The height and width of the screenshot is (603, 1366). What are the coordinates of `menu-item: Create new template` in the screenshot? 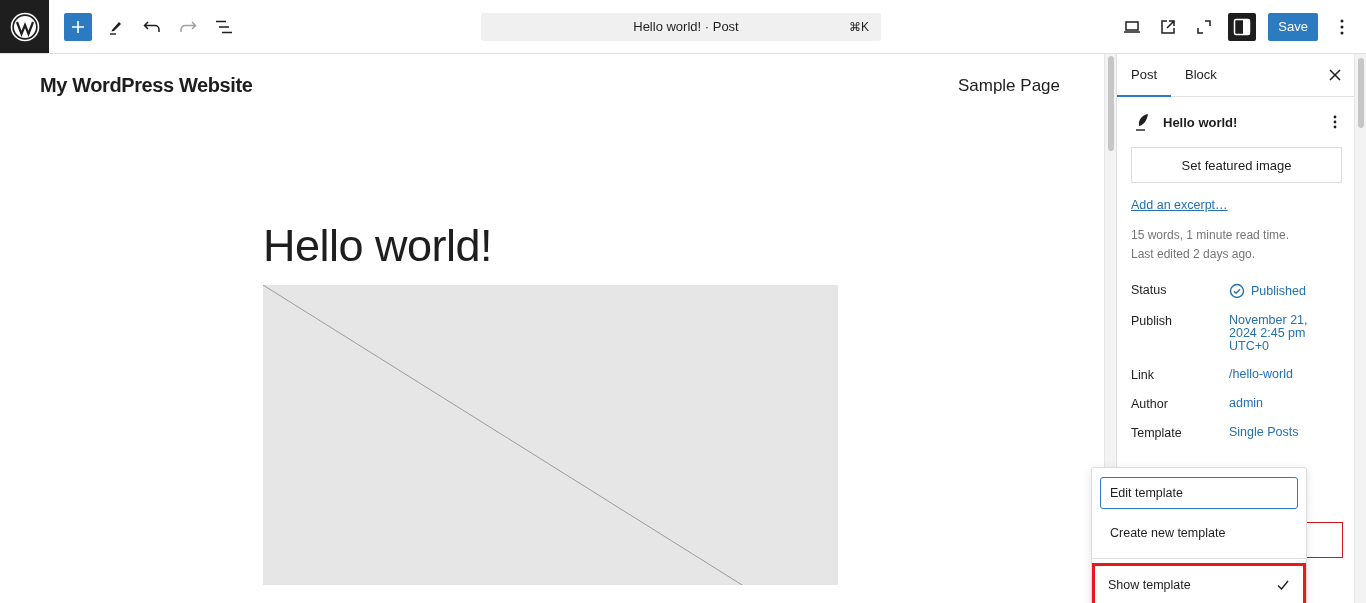 It's located at (1199, 533).